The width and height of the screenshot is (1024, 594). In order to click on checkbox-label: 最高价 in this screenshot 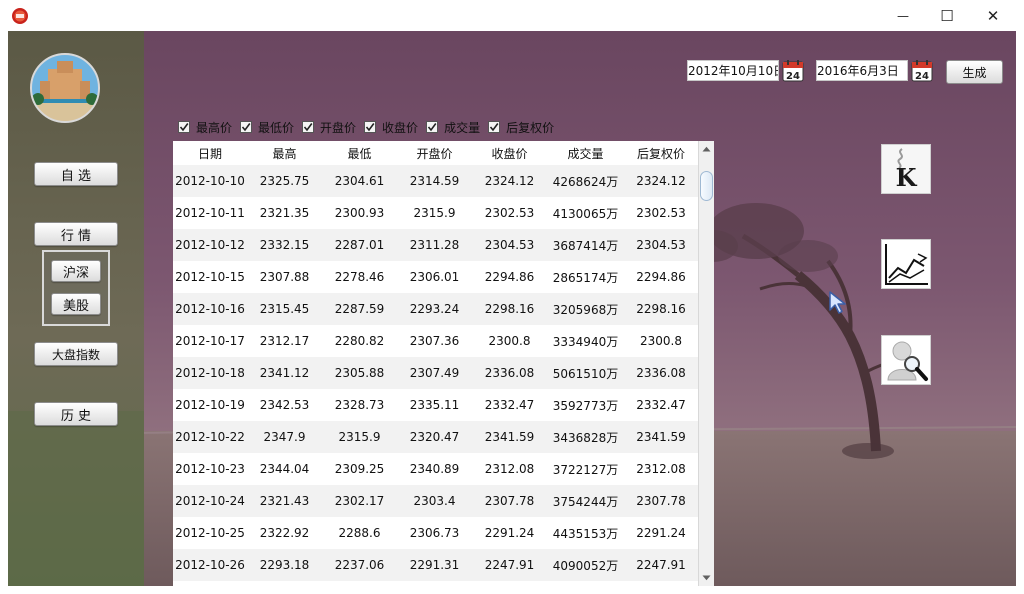, I will do `click(214, 127)`.